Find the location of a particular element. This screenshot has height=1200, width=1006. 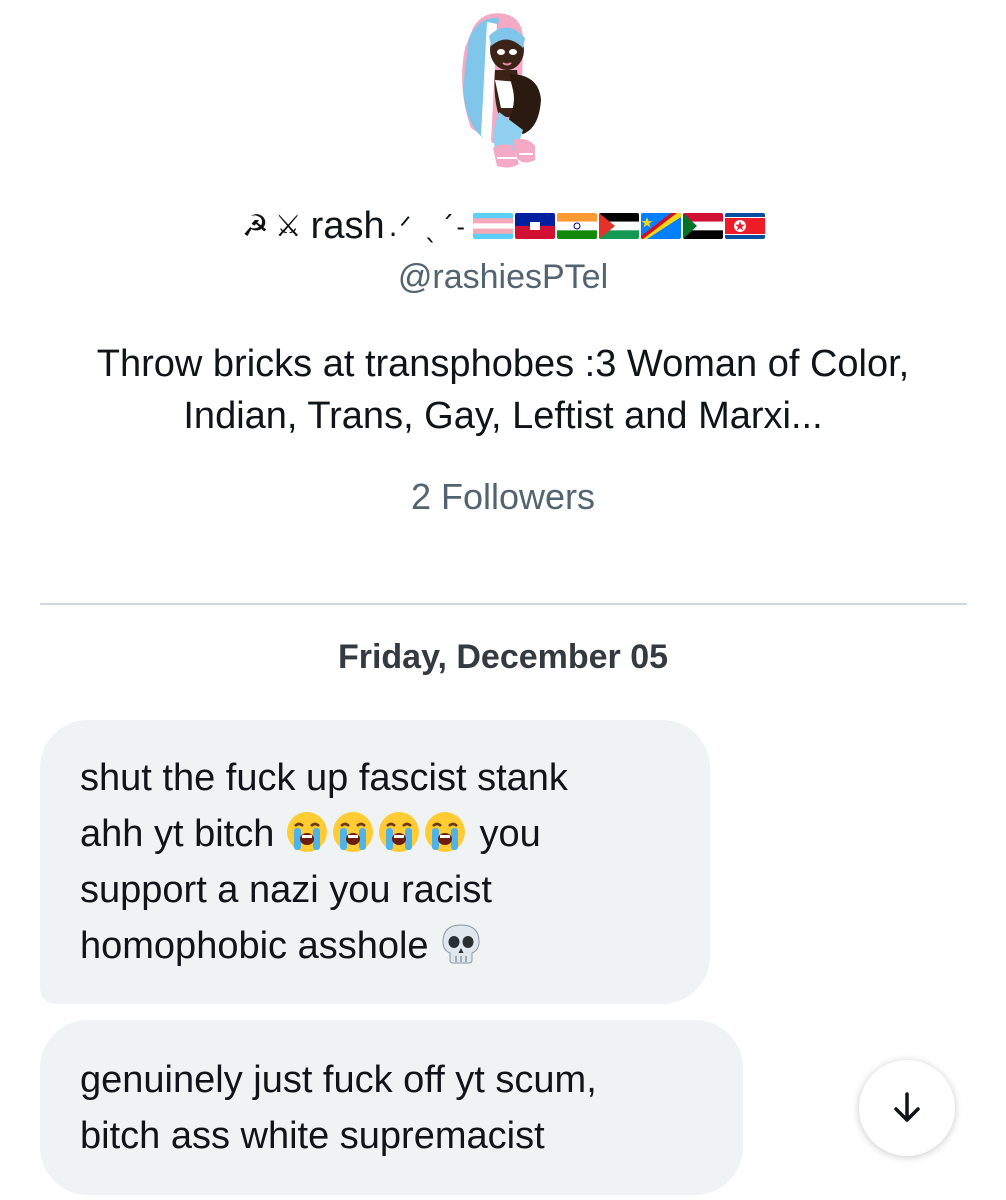

message-line: genuinely just fuck off yt scum, is located at coordinates (338, 1080).